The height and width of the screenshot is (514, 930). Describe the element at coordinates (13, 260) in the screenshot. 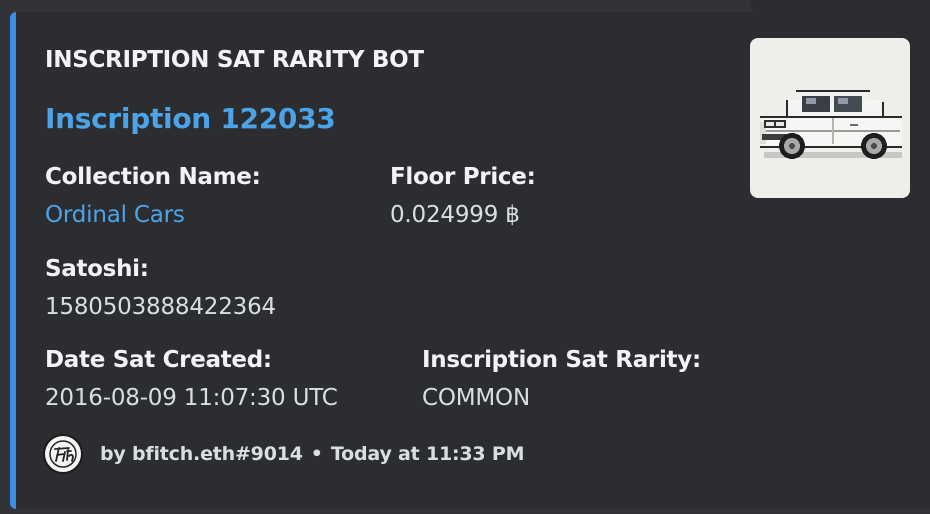

I see `embed-accent-bar` at that location.